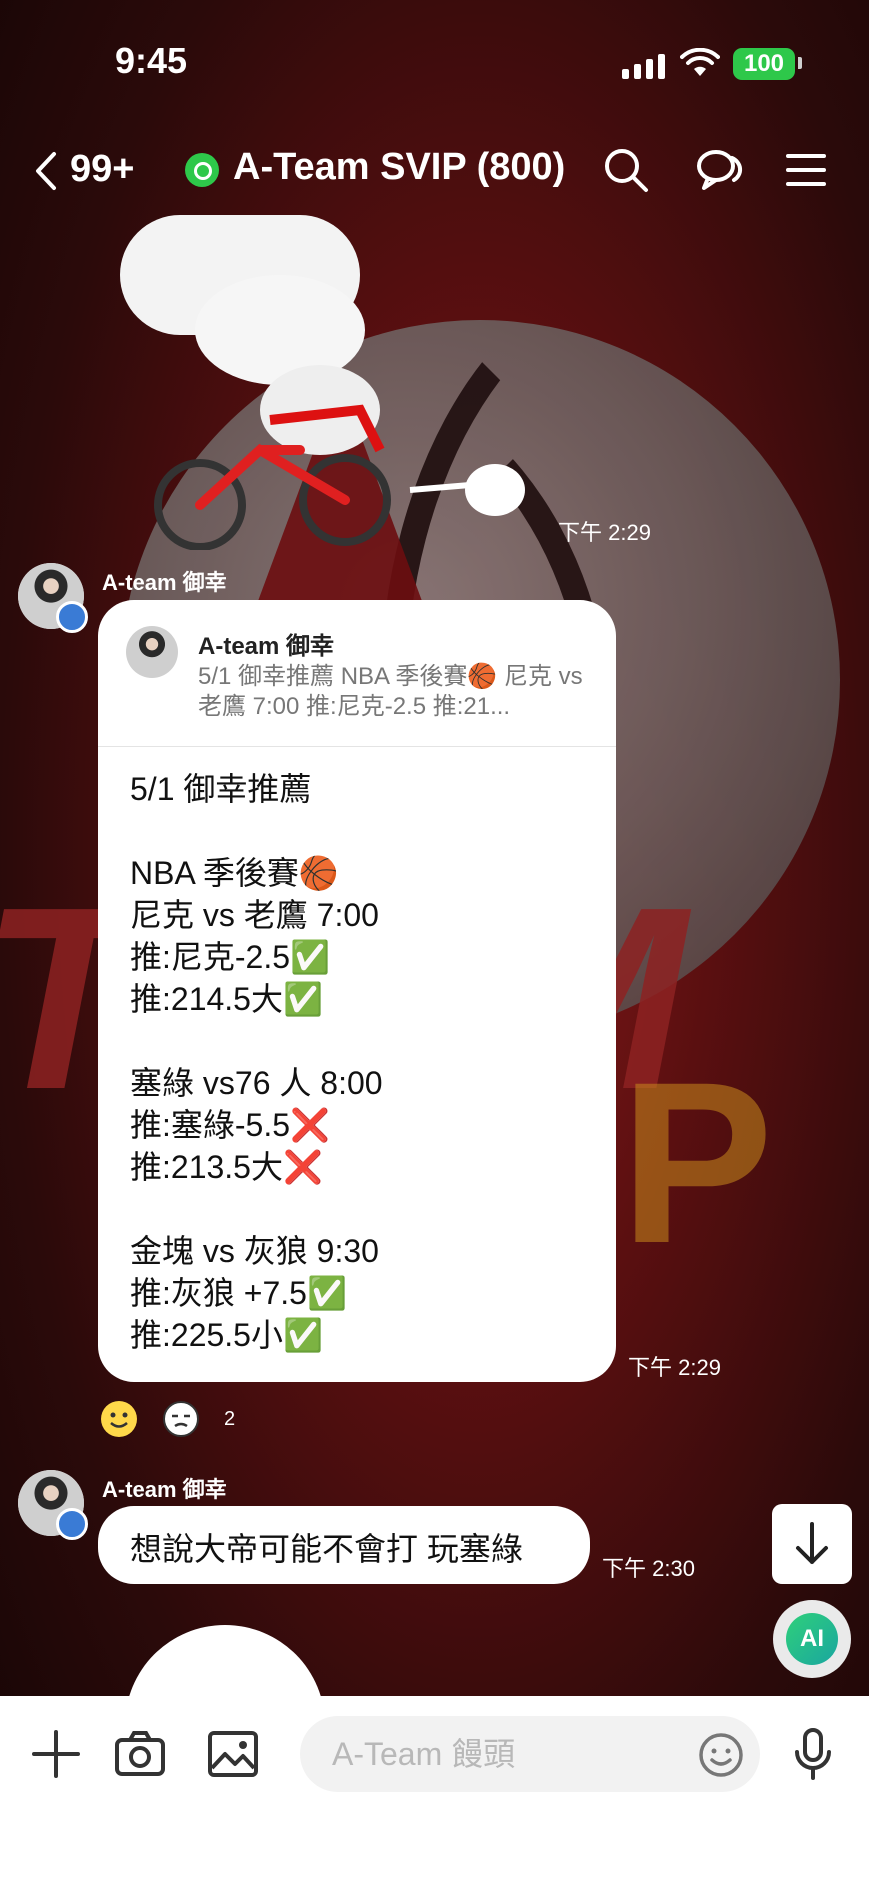  What do you see at coordinates (648, 1568) in the screenshot?
I see `message-timestamp: 下午 2:30` at bounding box center [648, 1568].